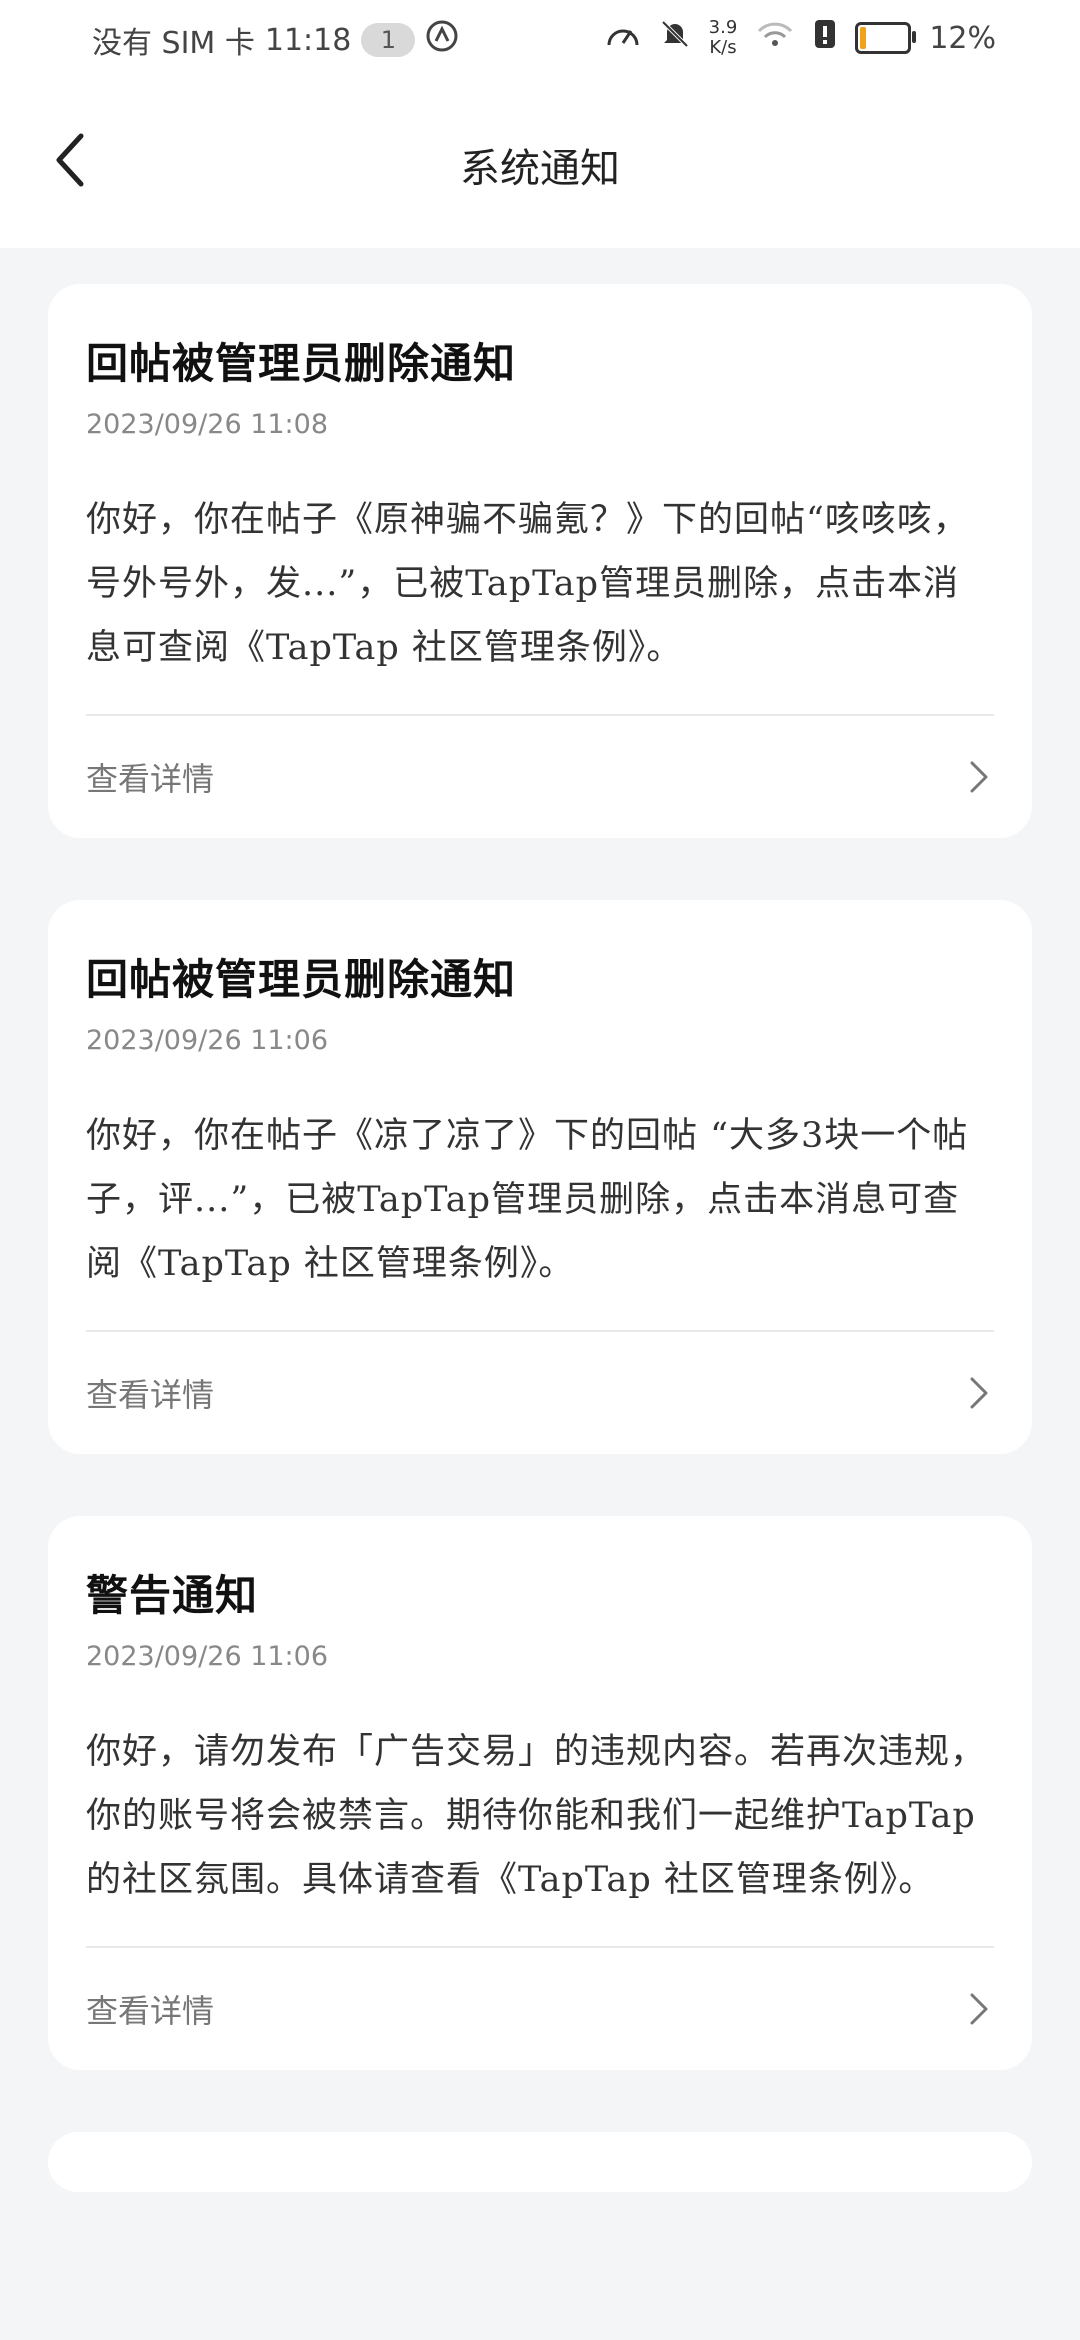 This screenshot has width=1080, height=2340. Describe the element at coordinates (886, 38) in the screenshot. I see `battery-icon` at that location.